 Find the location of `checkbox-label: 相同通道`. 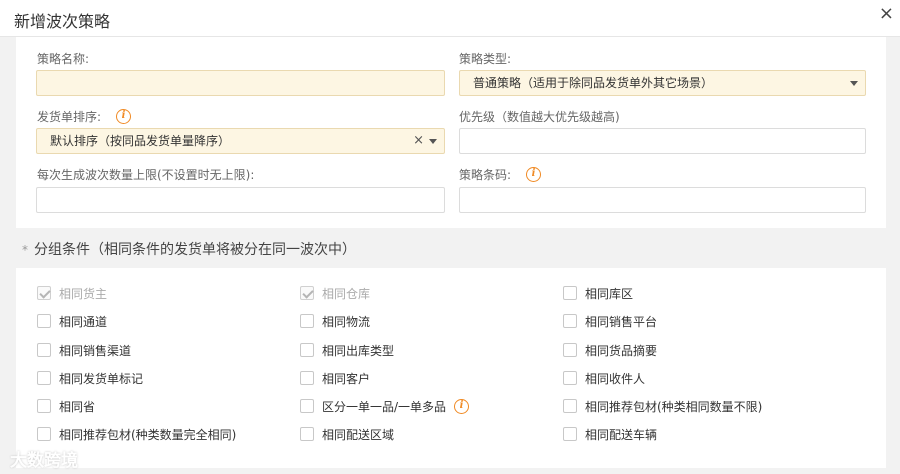

checkbox-label: 相同通道 is located at coordinates (83, 321).